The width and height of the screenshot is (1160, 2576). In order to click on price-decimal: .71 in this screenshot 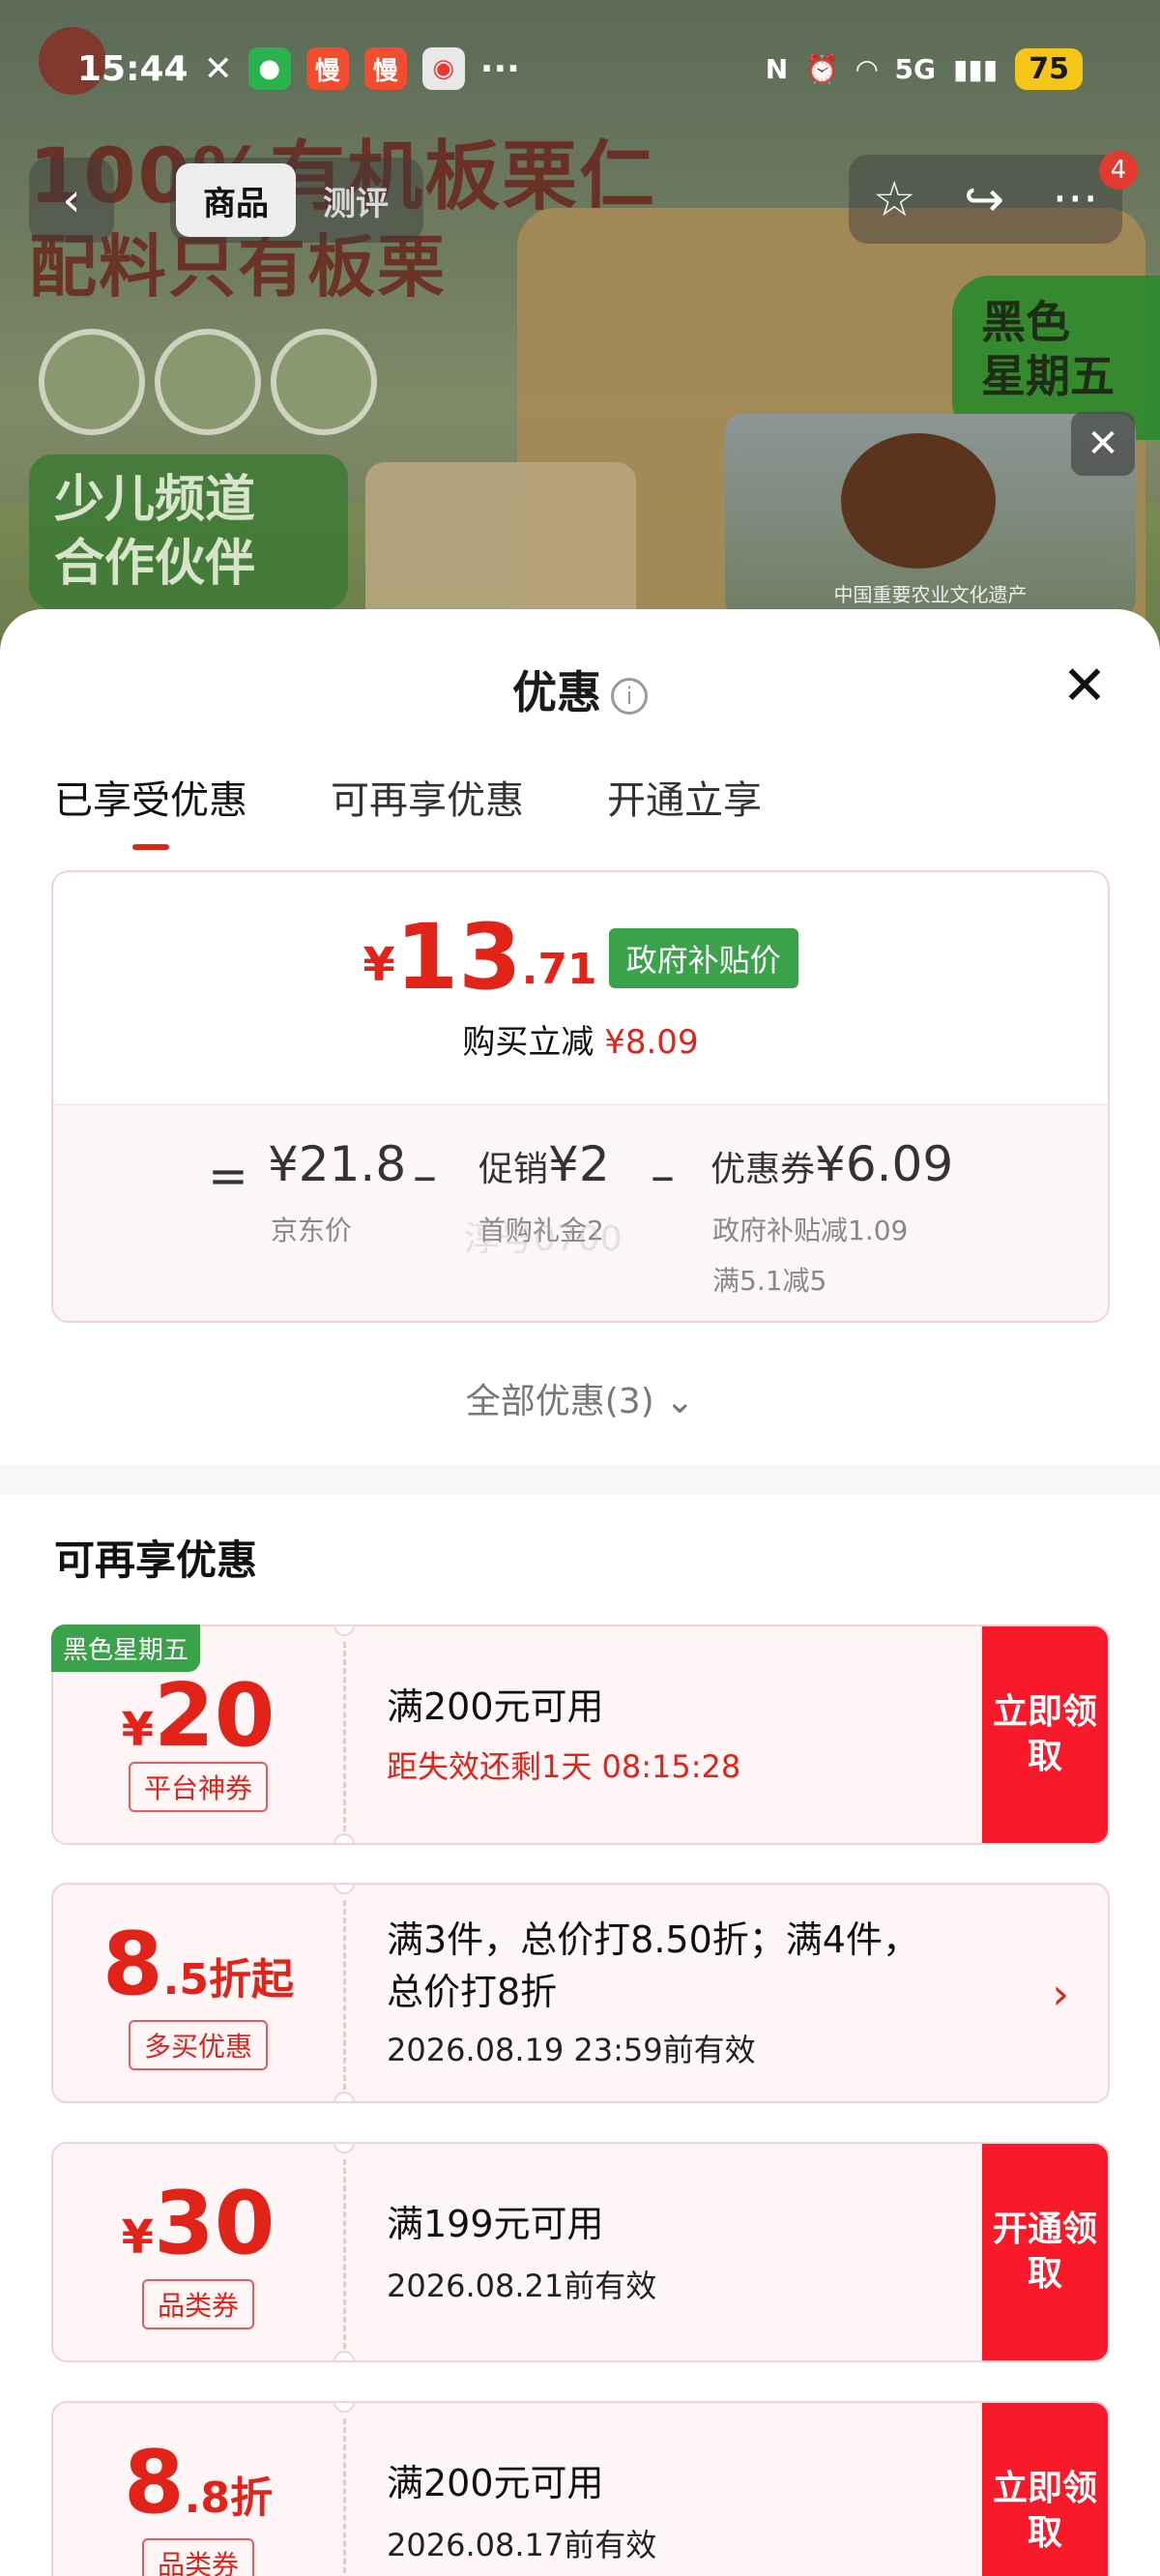, I will do `click(559, 969)`.